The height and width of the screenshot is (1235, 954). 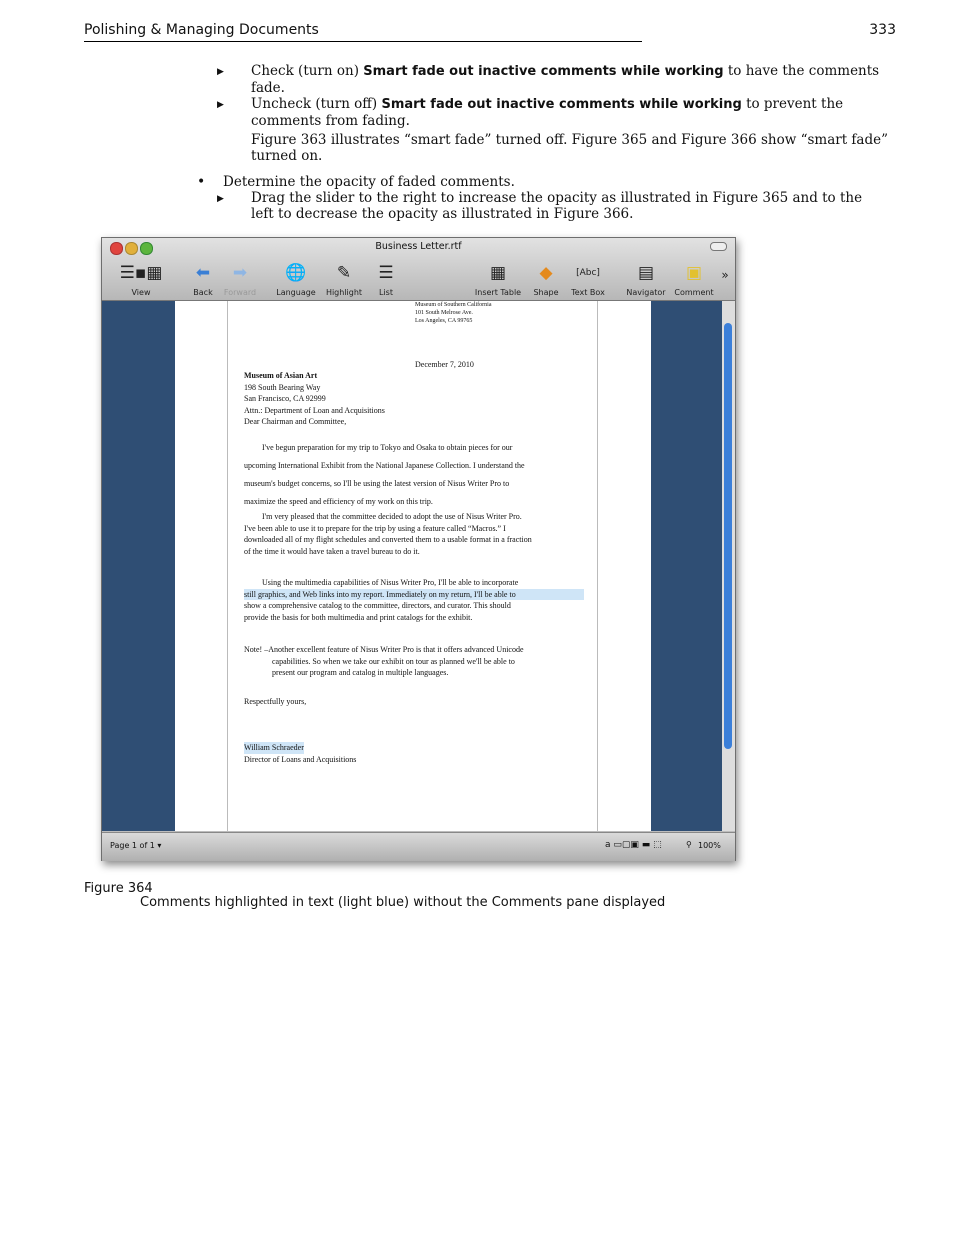 What do you see at coordinates (141, 273) in the screenshot?
I see `view-segment-icon: ☰▪▦` at bounding box center [141, 273].